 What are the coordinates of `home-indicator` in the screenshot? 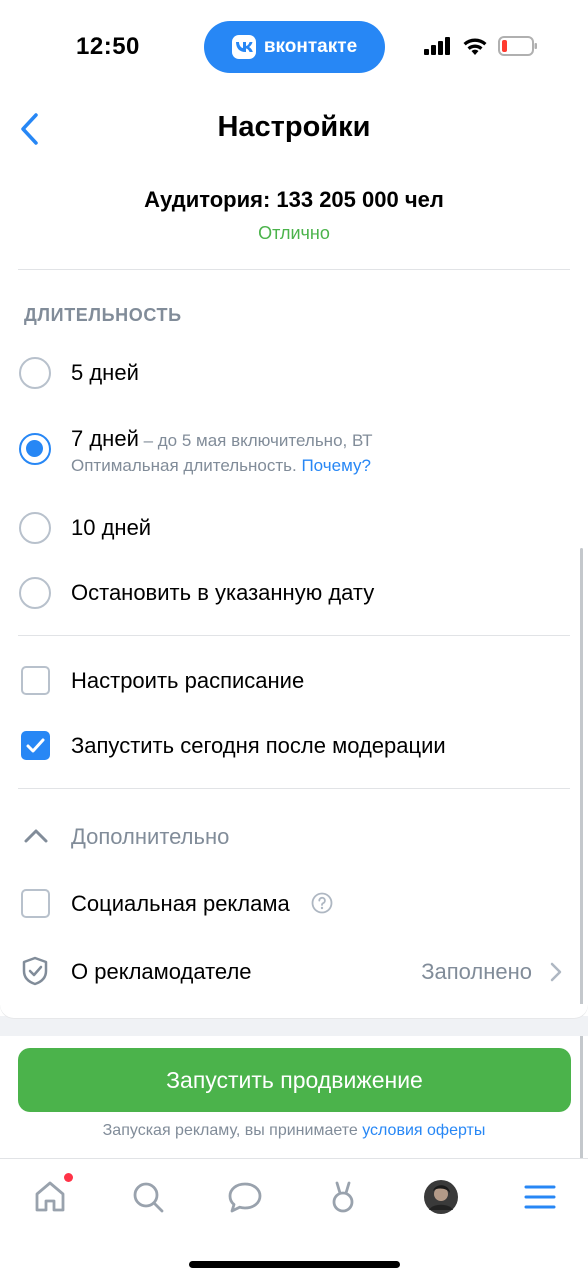 It's located at (294, 1264).